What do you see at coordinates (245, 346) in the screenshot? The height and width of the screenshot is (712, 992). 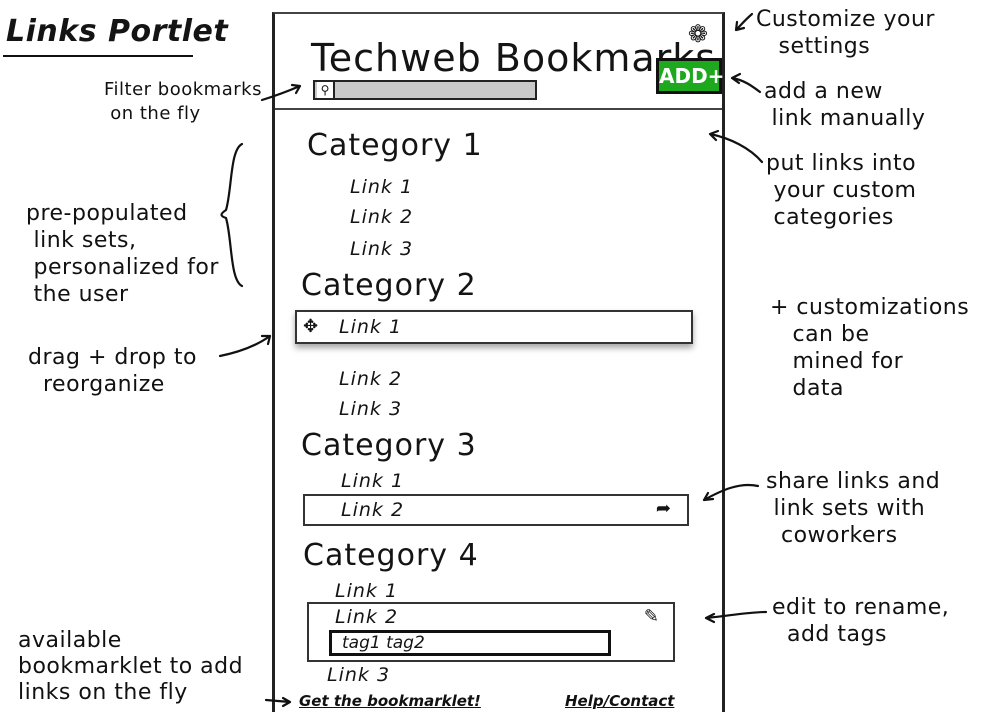 I see `arrow-drag` at bounding box center [245, 346].